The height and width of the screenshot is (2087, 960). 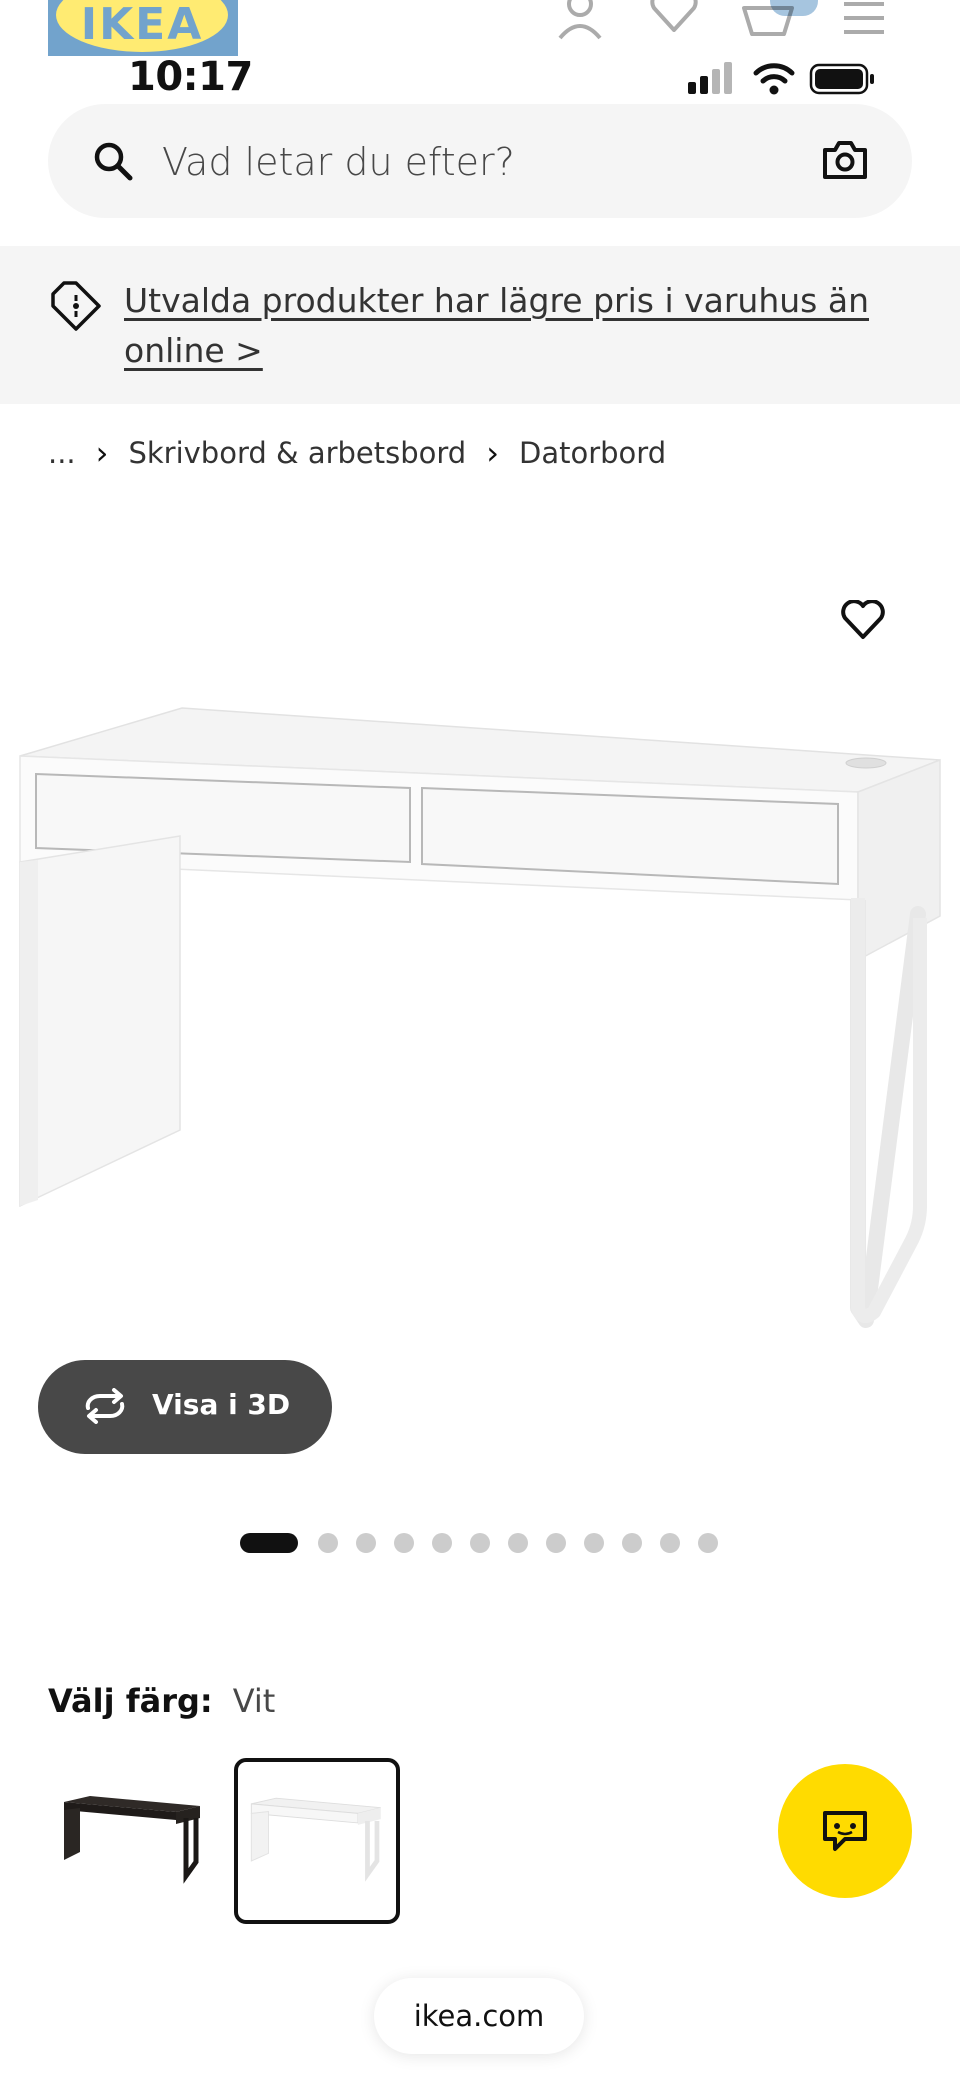 I want to click on color-option-black-brown, so click(x=133, y=1841).